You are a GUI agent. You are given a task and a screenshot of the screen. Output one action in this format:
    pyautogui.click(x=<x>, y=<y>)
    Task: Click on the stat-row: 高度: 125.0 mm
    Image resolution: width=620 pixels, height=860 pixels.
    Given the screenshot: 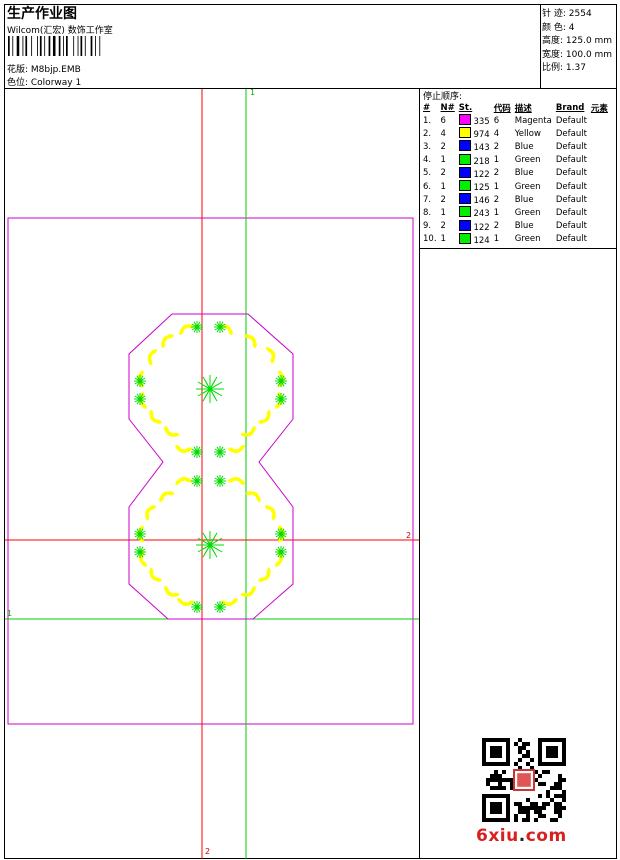 What is the action you would take?
    pyautogui.click(x=577, y=39)
    